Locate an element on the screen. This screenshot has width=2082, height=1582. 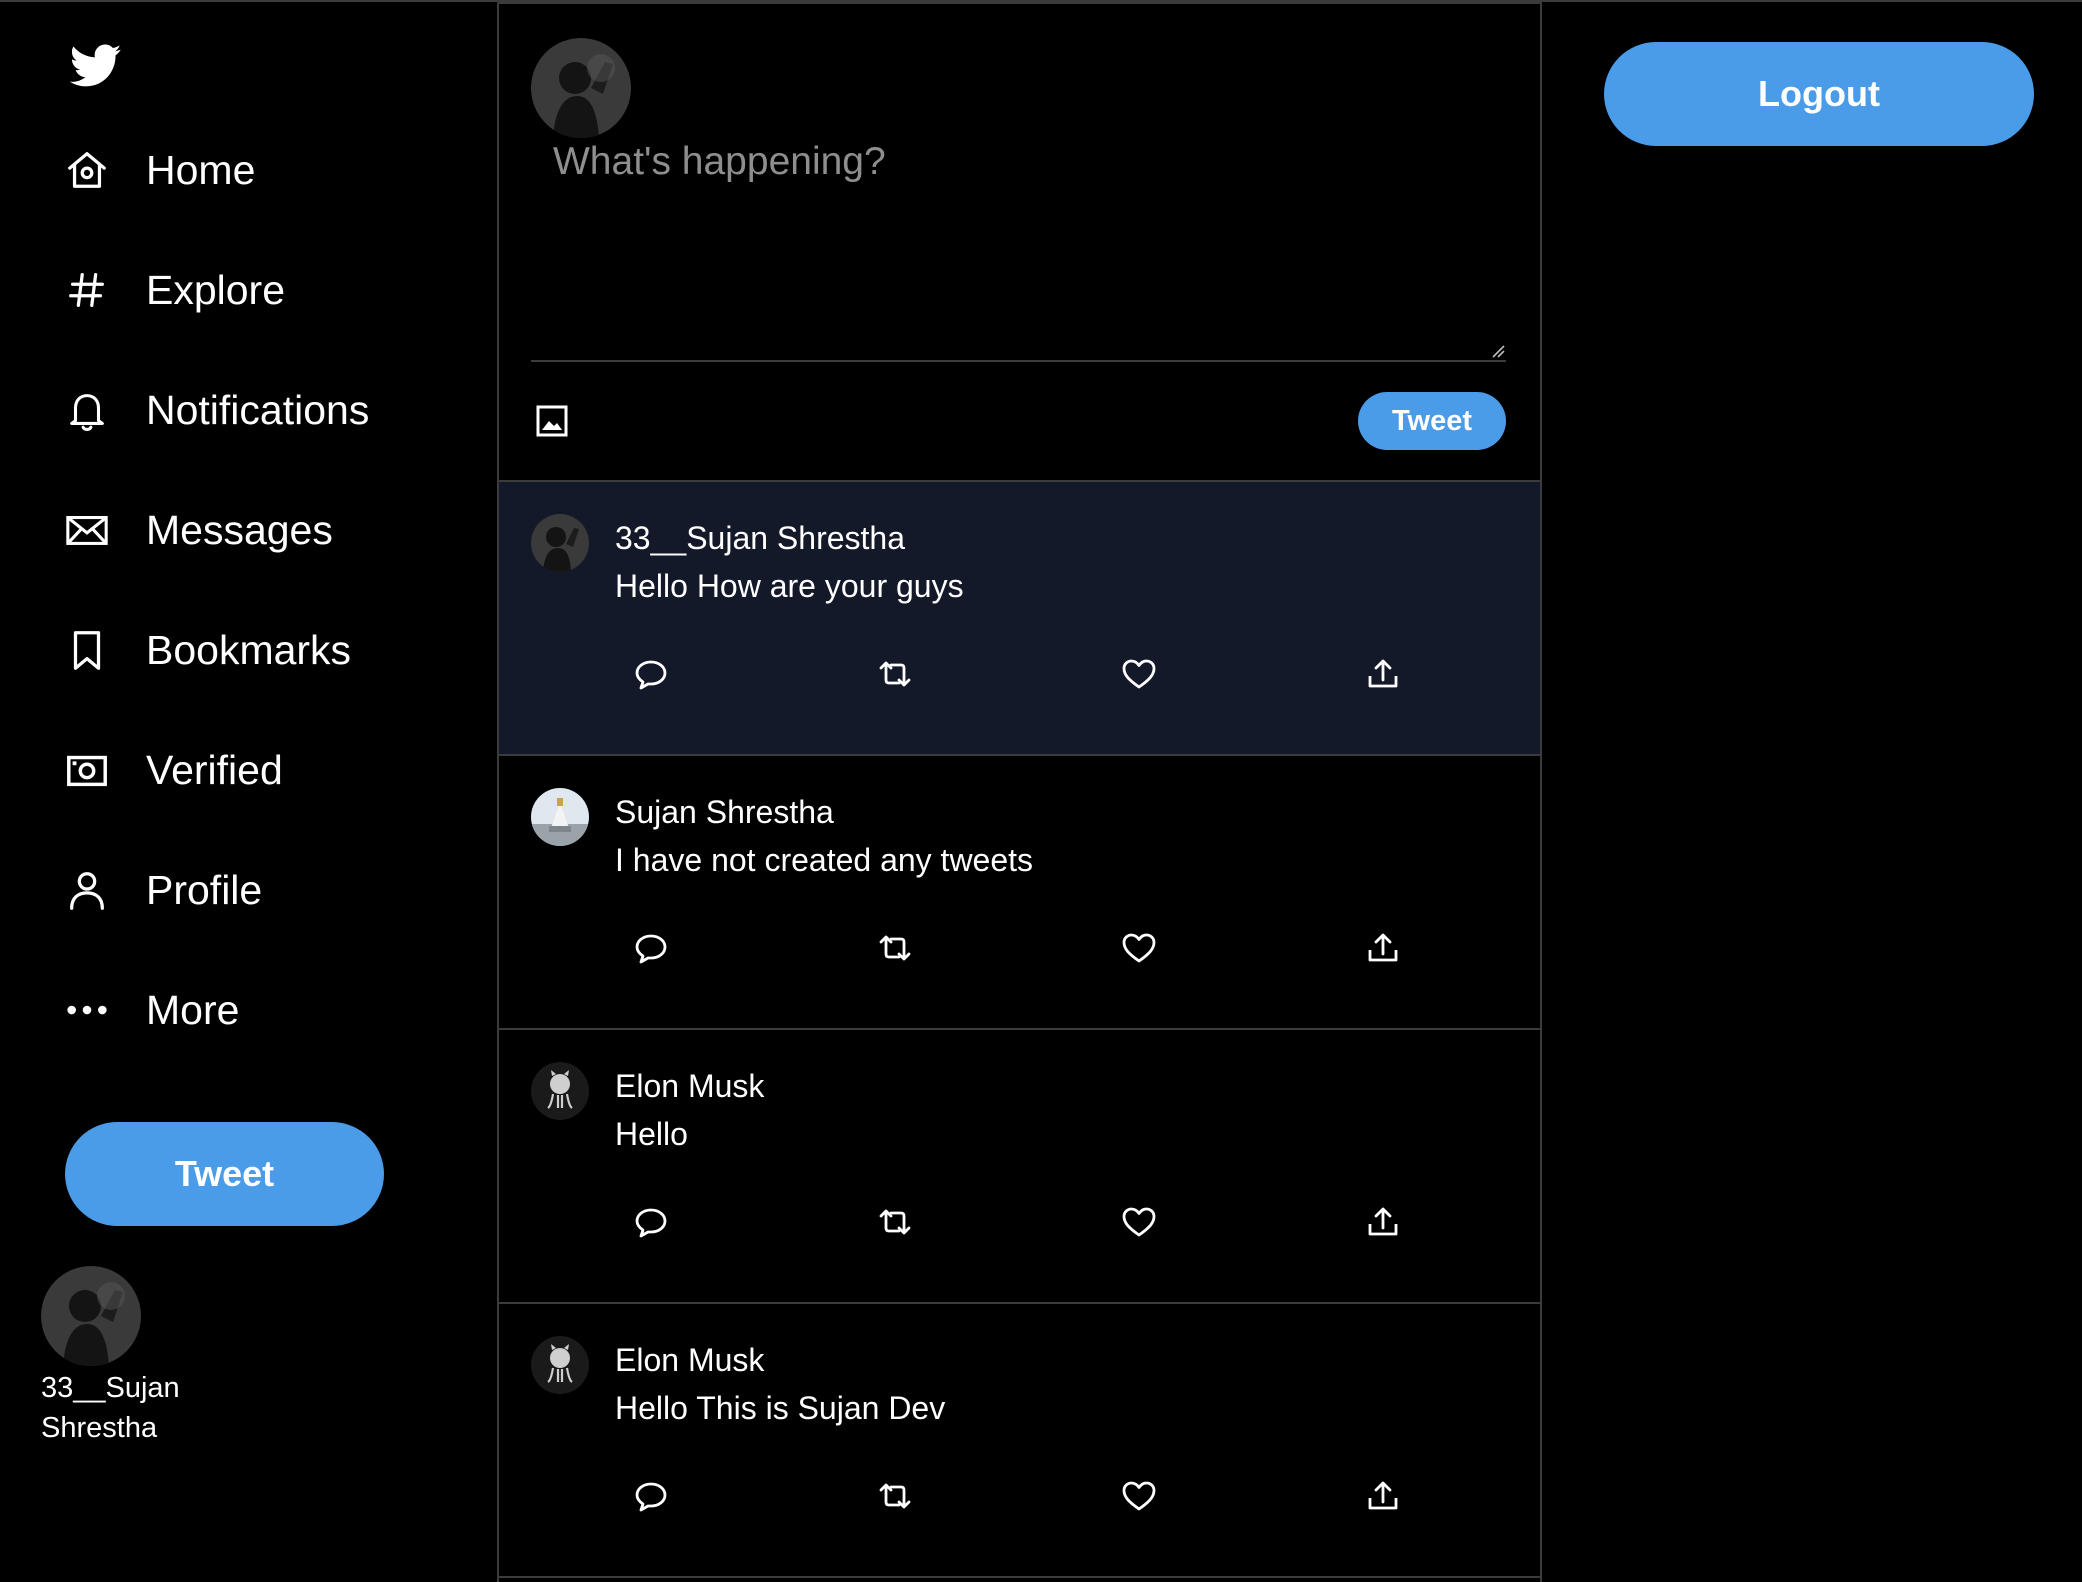
current-user-name: 33__Sujan Shrestha is located at coordinates (110, 1408).